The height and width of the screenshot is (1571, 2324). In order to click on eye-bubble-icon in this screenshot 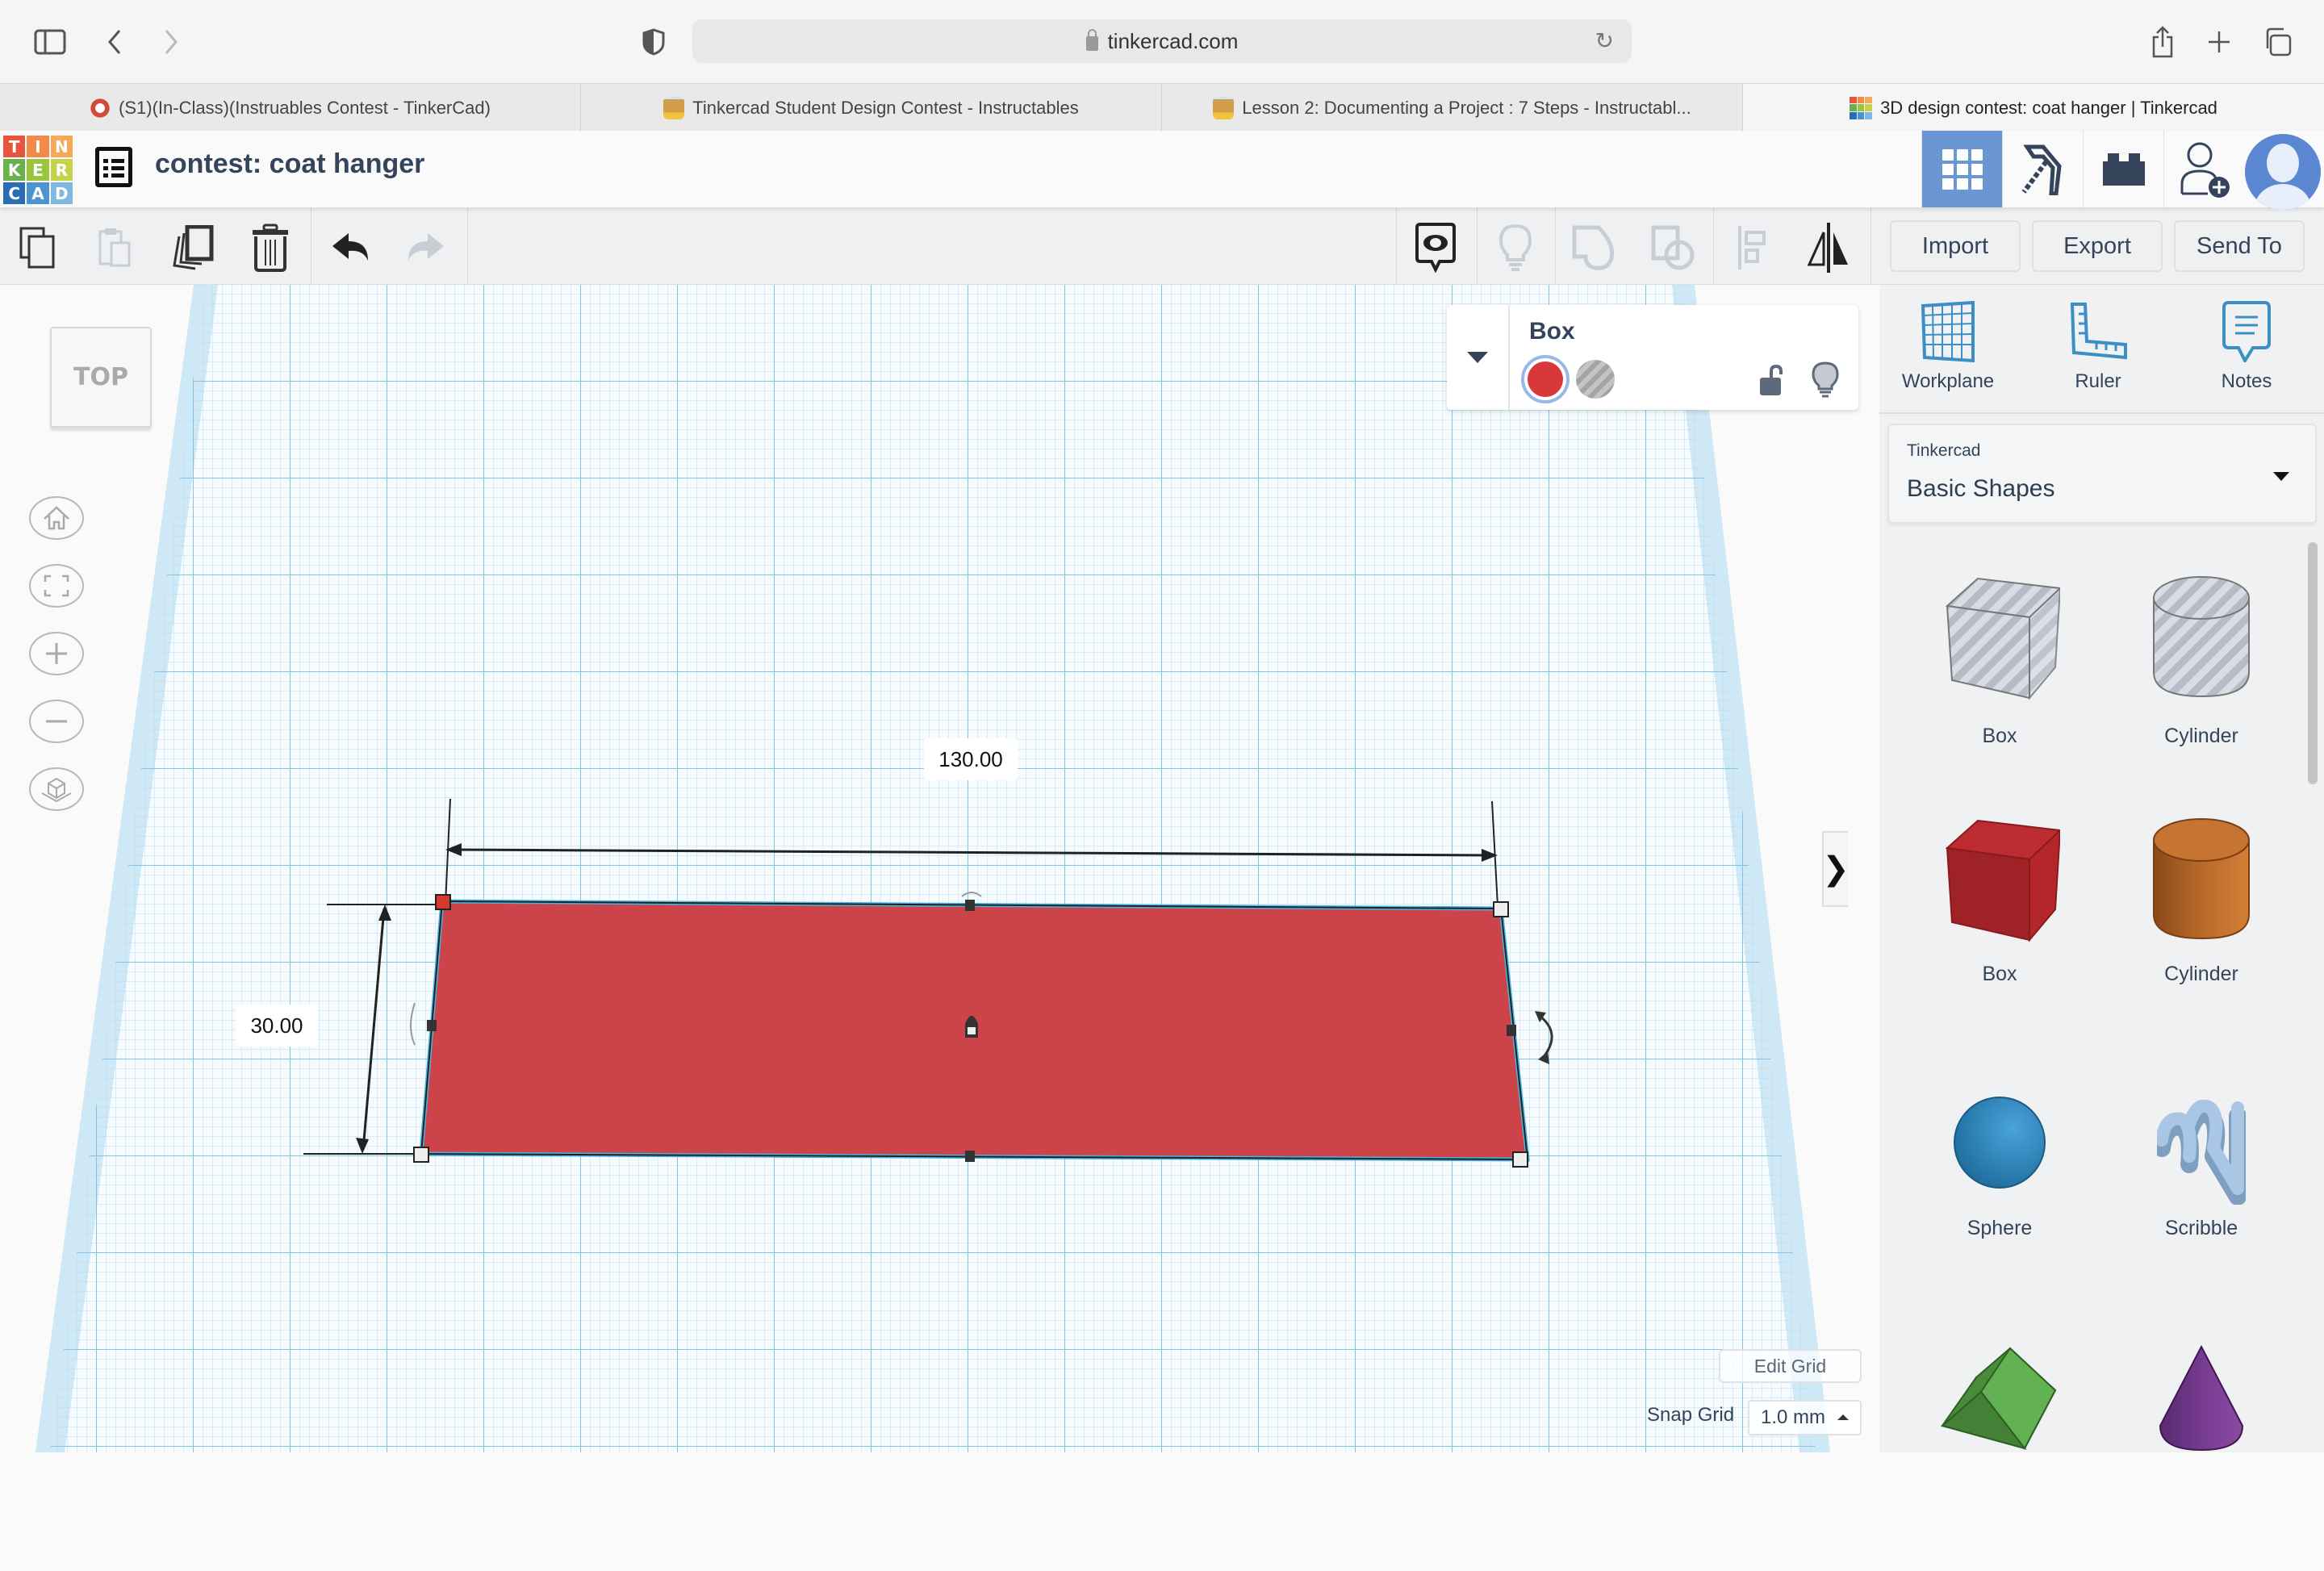, I will do `click(1435, 248)`.